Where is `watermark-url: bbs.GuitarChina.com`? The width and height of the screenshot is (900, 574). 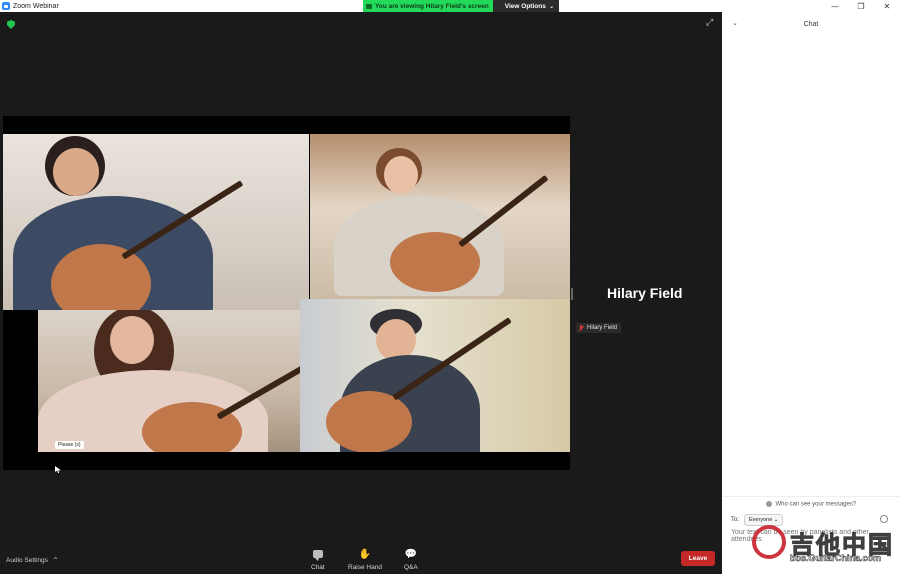
watermark-url: bbs.GuitarChina.com is located at coordinates (836, 558).